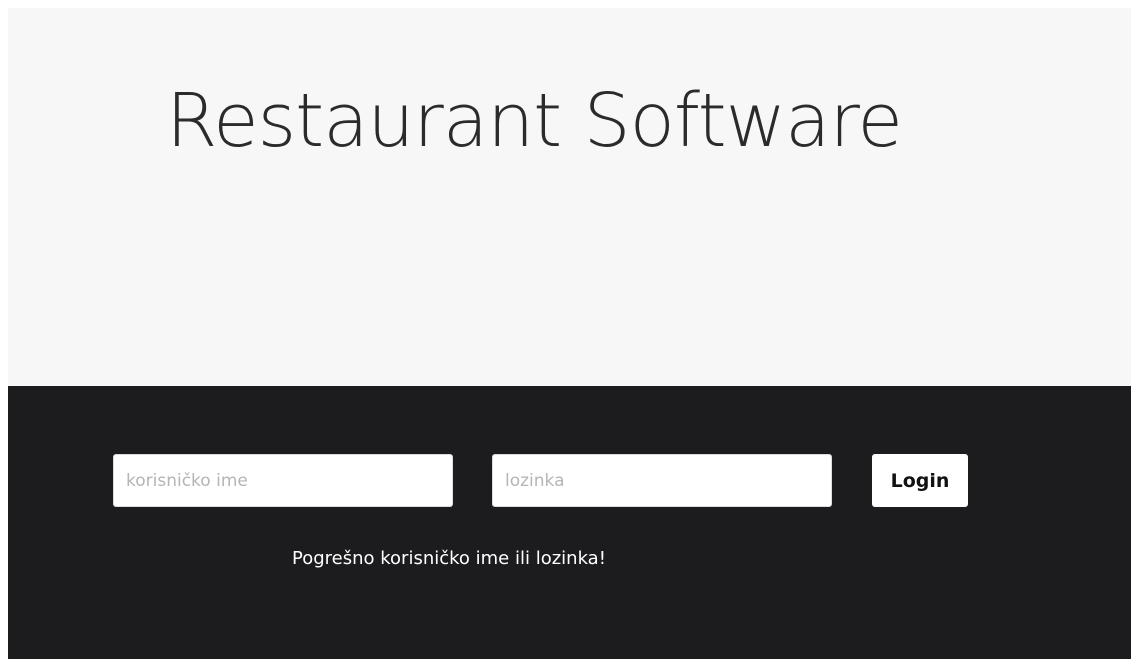  I want to click on page-title: Restaurant Software, so click(534, 121).